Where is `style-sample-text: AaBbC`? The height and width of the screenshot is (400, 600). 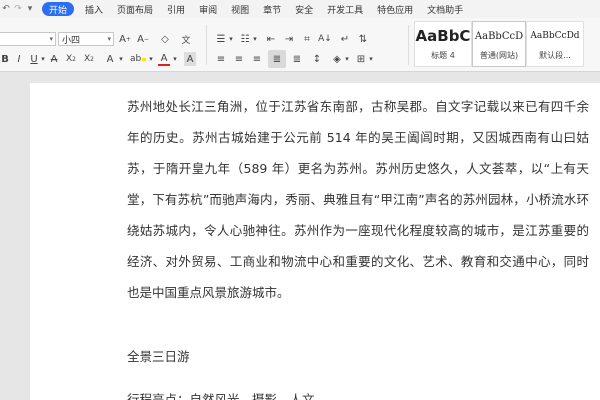
style-sample-text: AaBbC is located at coordinates (443, 36).